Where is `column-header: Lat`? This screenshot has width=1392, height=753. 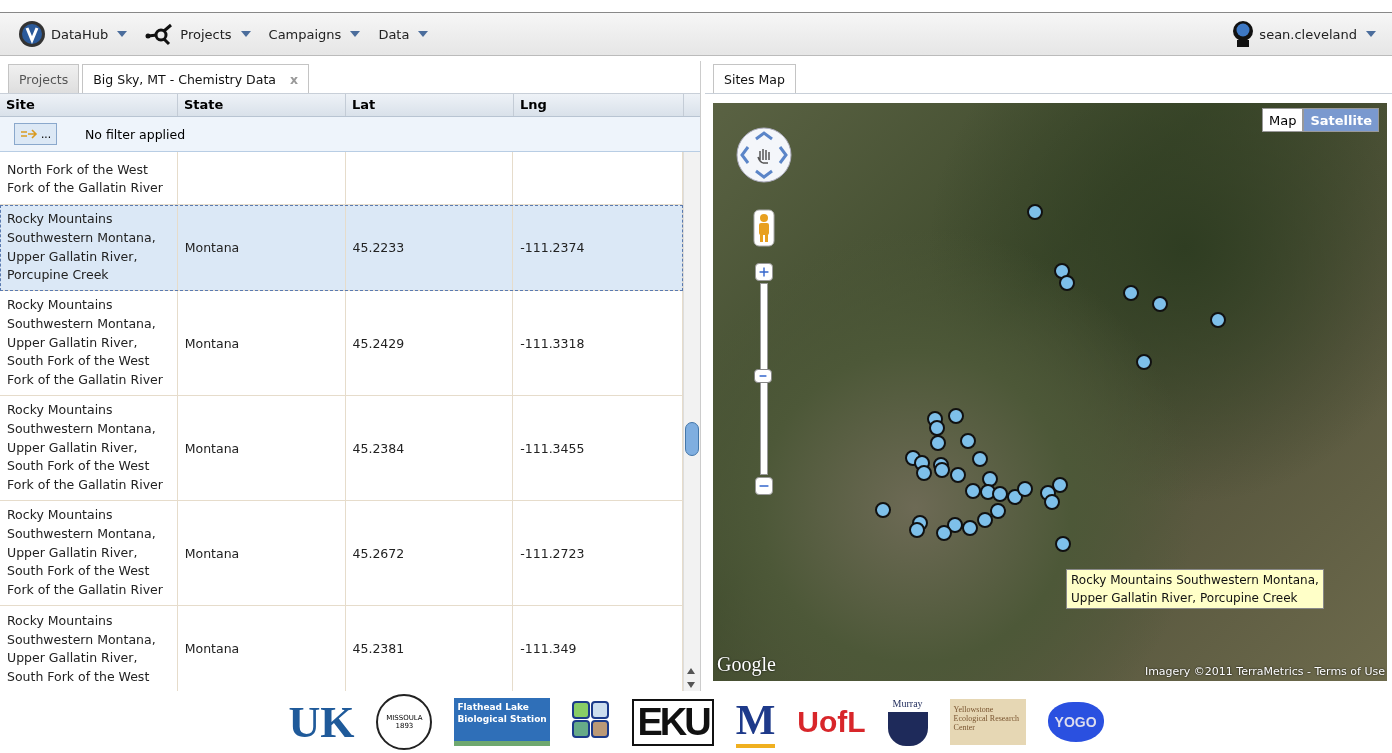
column-header: Lat is located at coordinates (430, 105).